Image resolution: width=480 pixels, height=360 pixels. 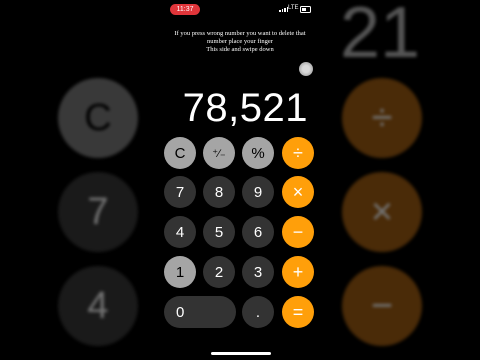 What do you see at coordinates (283, 9) in the screenshot?
I see `signal-icon` at bounding box center [283, 9].